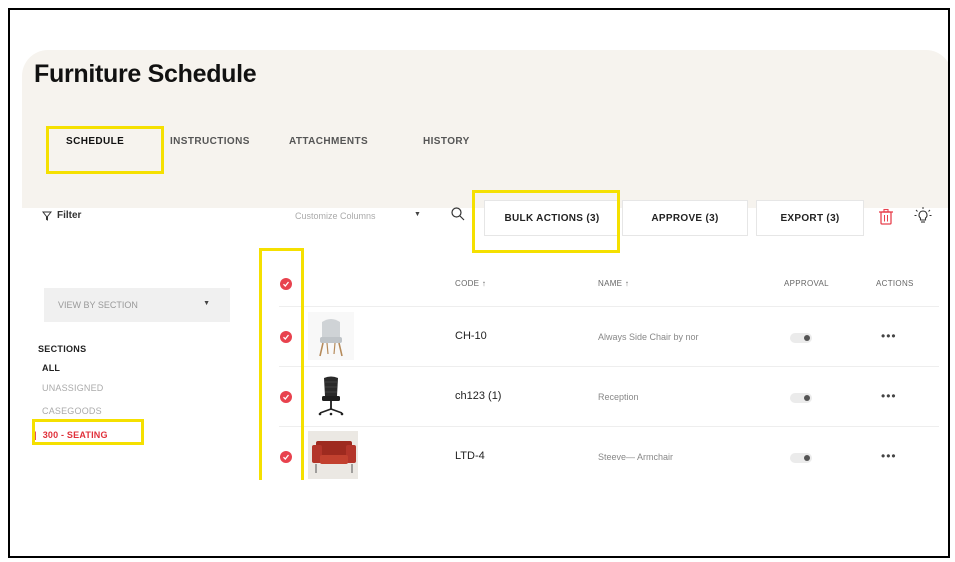 Image resolution: width=955 pixels, height=562 pixels. I want to click on select-all-checkbox, so click(286, 284).